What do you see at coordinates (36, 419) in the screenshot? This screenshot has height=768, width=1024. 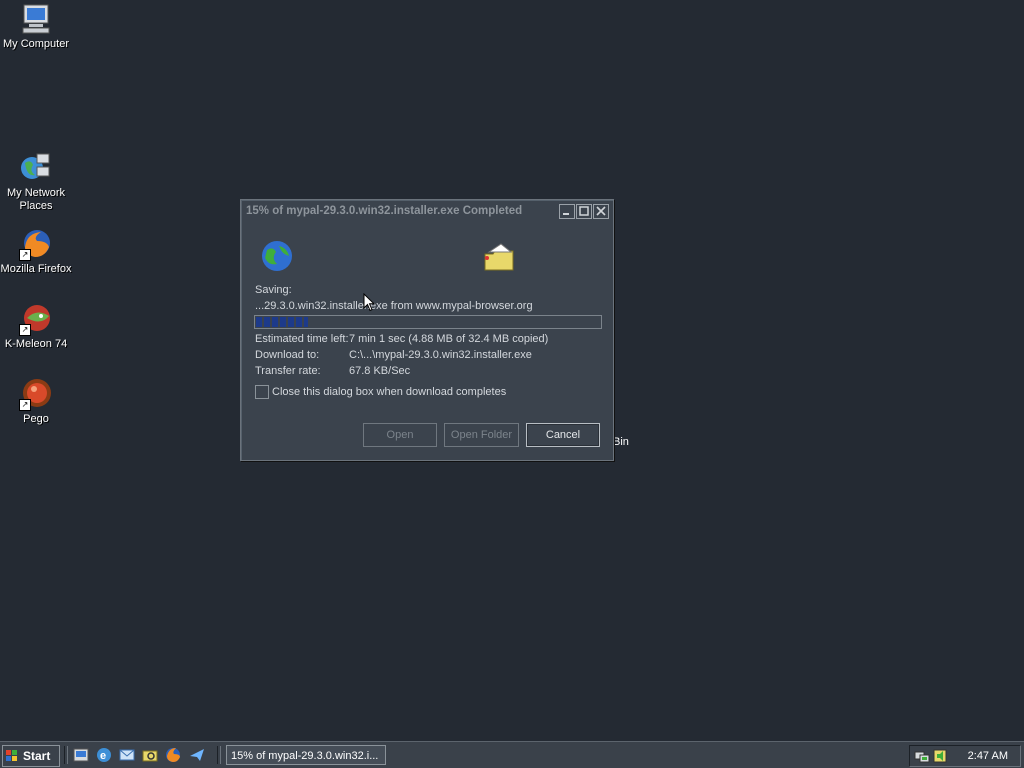 I see `desktop-icon-label: Pego` at bounding box center [36, 419].